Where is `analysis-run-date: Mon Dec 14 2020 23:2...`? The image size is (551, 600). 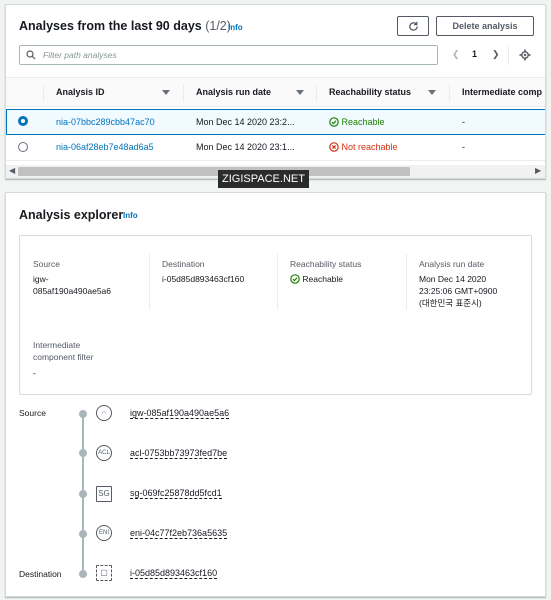 analysis-run-date: Mon Dec 14 2020 23:2... is located at coordinates (245, 122).